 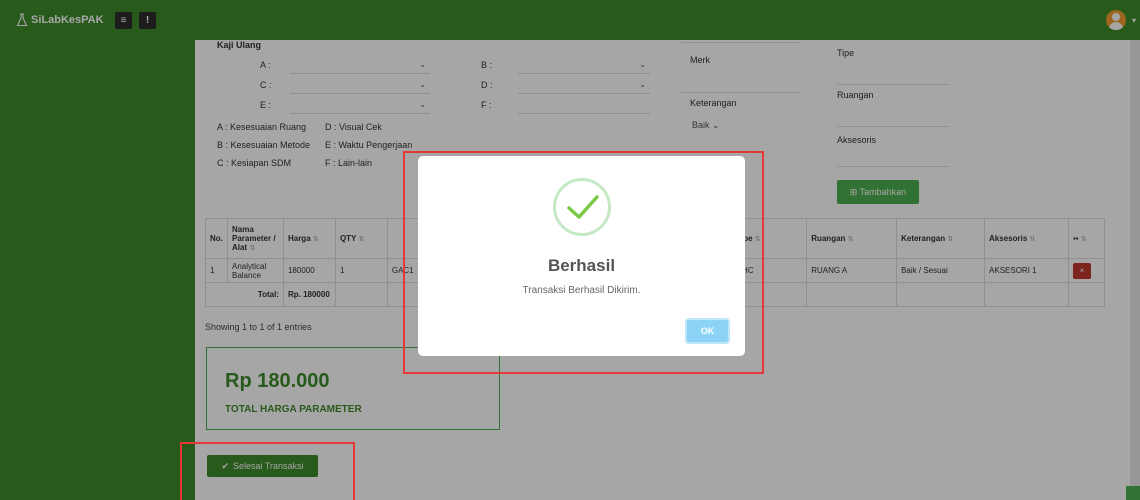 I want to click on highlight-modal-box, so click(x=583, y=262).